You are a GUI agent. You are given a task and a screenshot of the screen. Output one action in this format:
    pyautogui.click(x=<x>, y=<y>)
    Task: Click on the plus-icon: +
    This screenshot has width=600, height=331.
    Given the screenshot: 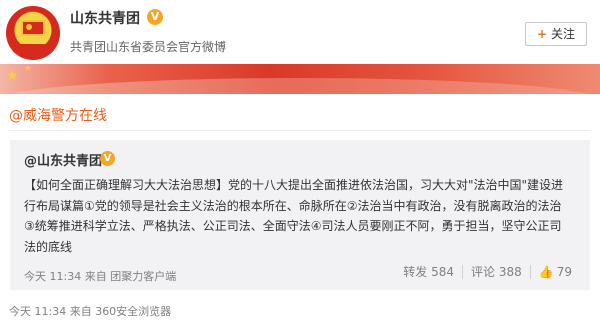 What is the action you would take?
    pyautogui.click(x=542, y=34)
    